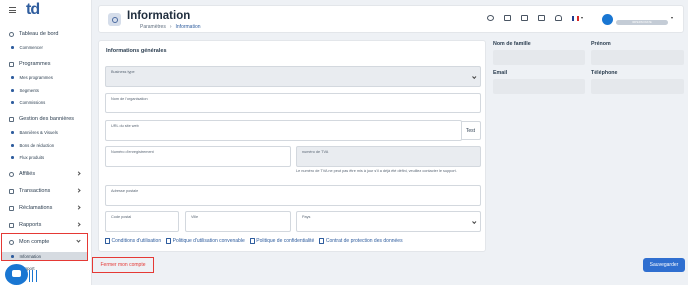 This screenshot has height=285, width=688. What do you see at coordinates (25, 225) in the screenshot?
I see `sidebar-item-rapports: Rapports` at bounding box center [25, 225].